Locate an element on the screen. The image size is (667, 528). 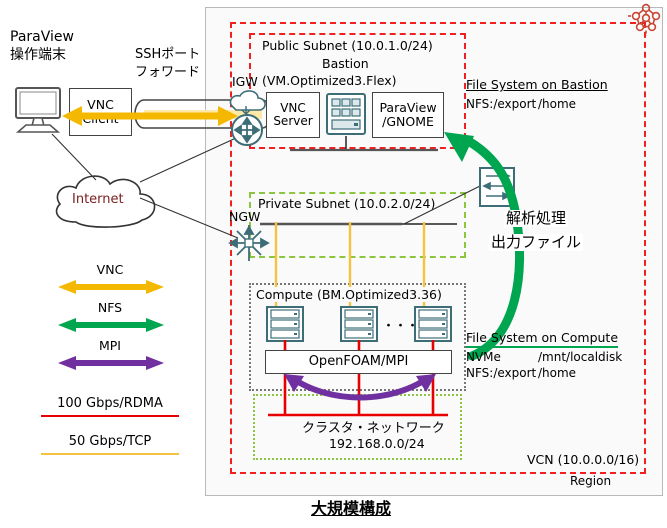
openfoam-mpi-box: OpenFOAM/MPI is located at coordinates (358, 362).